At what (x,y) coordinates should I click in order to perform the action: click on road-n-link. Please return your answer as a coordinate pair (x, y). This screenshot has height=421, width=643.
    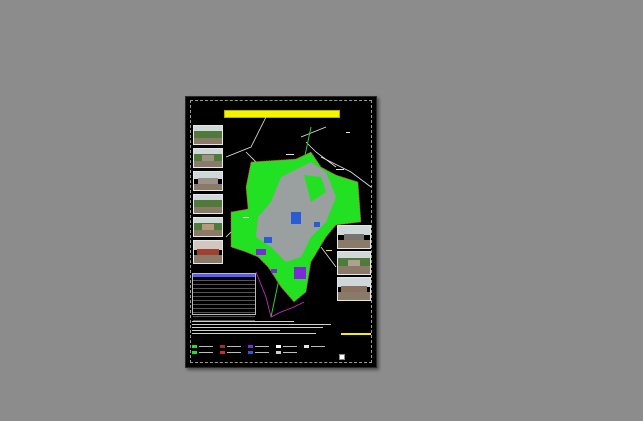
    Looking at the image, I should click on (251, 157).